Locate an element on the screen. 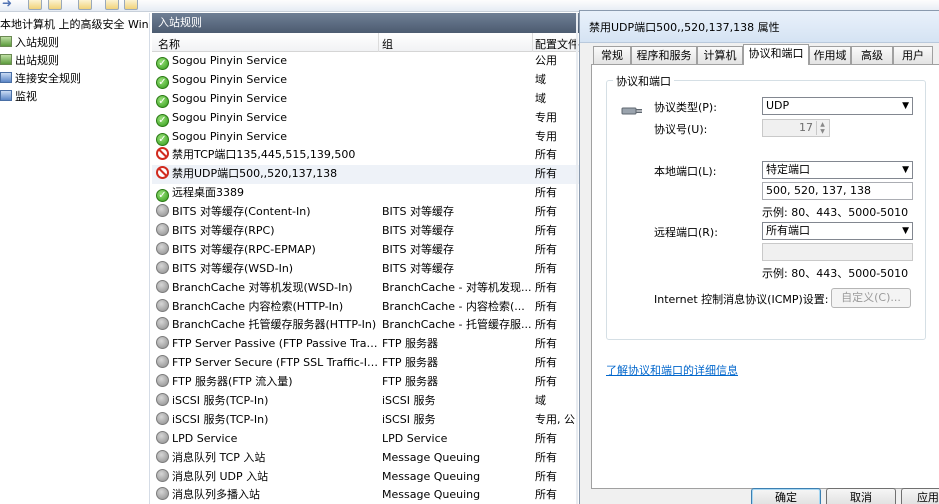 This screenshot has height=504, width=939. protocol-type-label: 协议类型(P): is located at coordinates (685, 107).